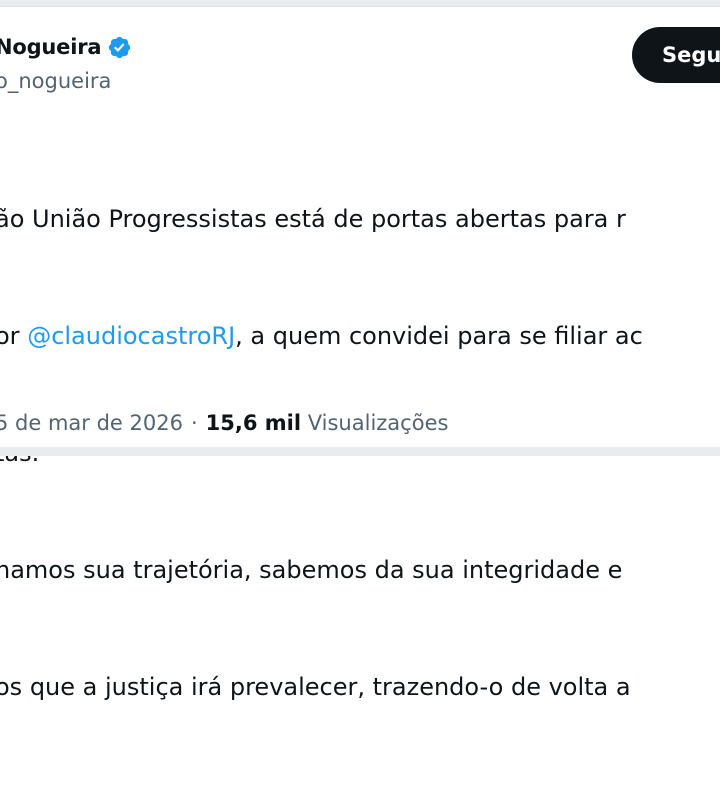 The image size is (720, 785). Describe the element at coordinates (91, 423) in the screenshot. I see `tweet-date: 5 de mar de 2026` at that location.